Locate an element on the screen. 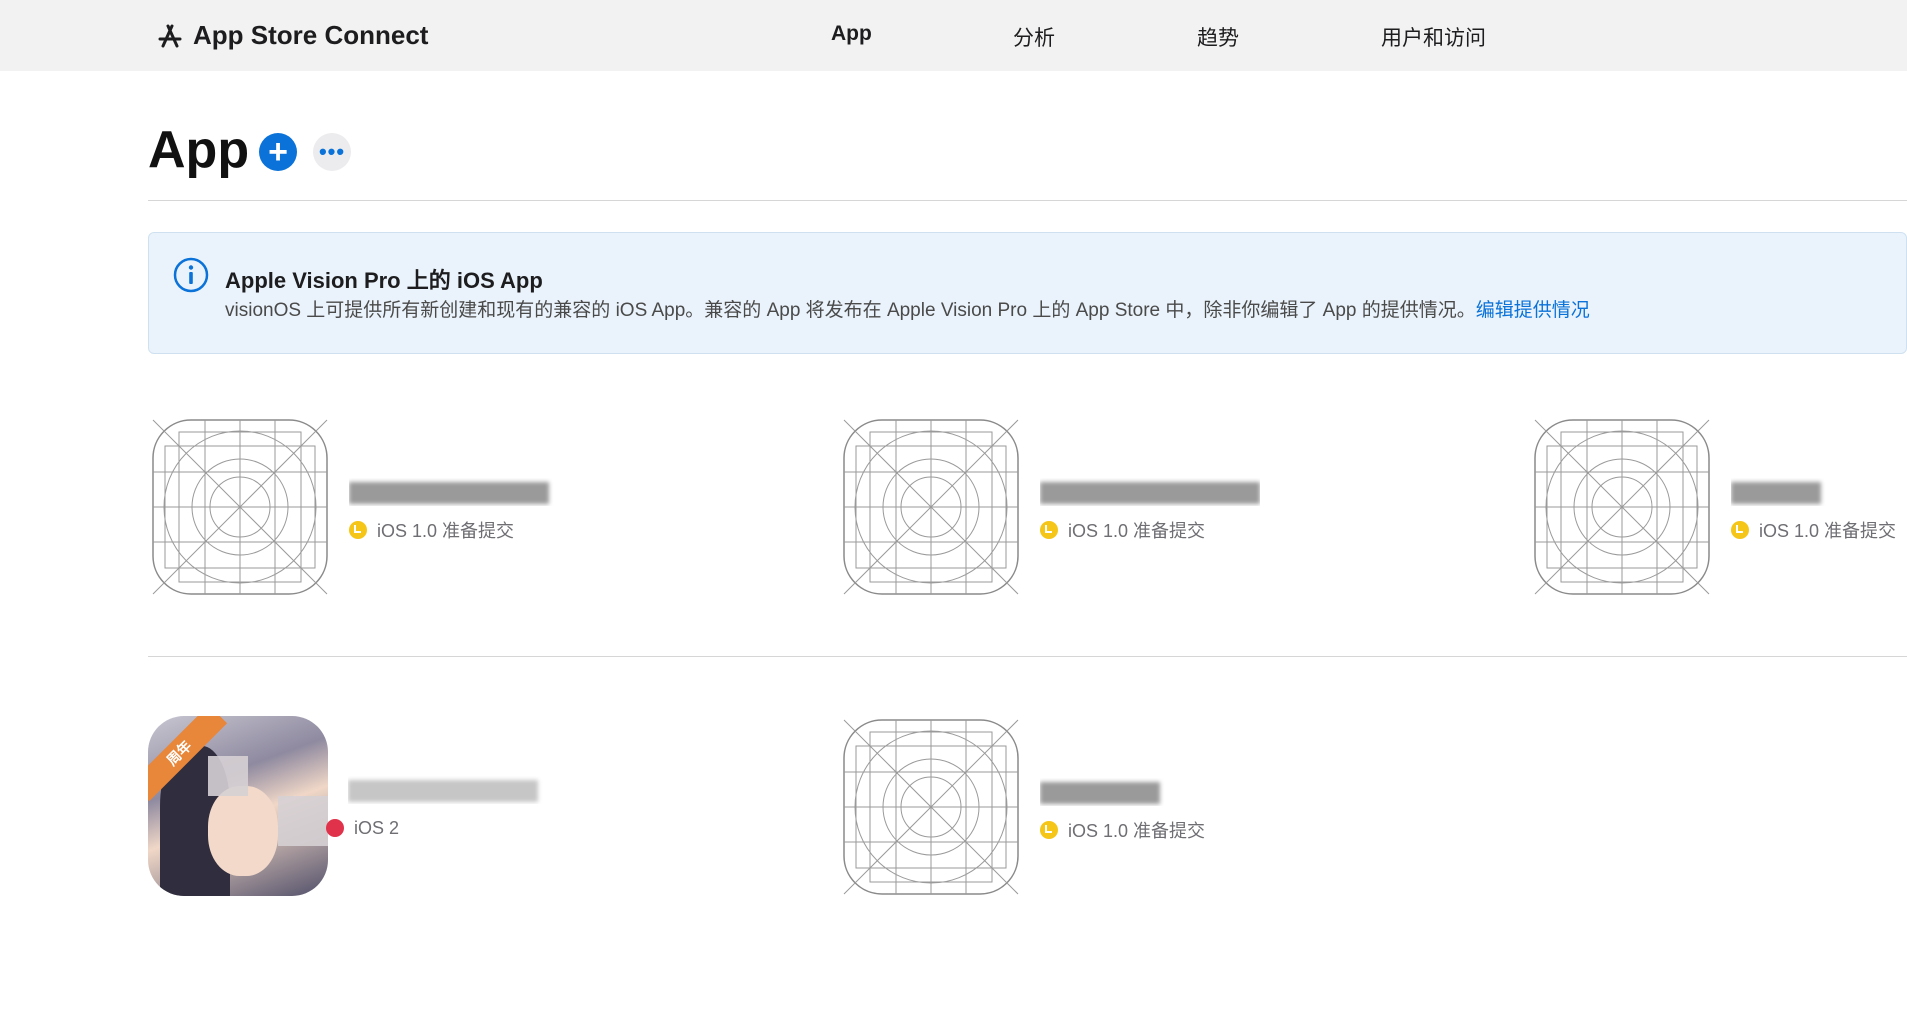  app-status: iOS 2 is located at coordinates (362, 828).